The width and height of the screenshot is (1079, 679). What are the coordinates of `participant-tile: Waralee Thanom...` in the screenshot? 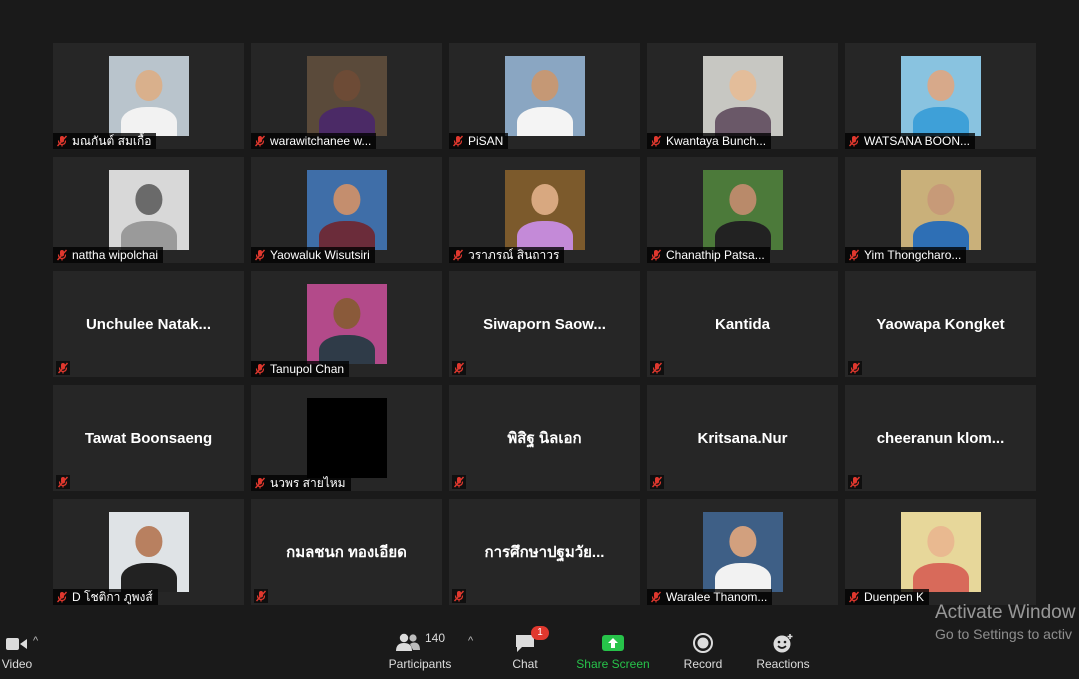 It's located at (742, 552).